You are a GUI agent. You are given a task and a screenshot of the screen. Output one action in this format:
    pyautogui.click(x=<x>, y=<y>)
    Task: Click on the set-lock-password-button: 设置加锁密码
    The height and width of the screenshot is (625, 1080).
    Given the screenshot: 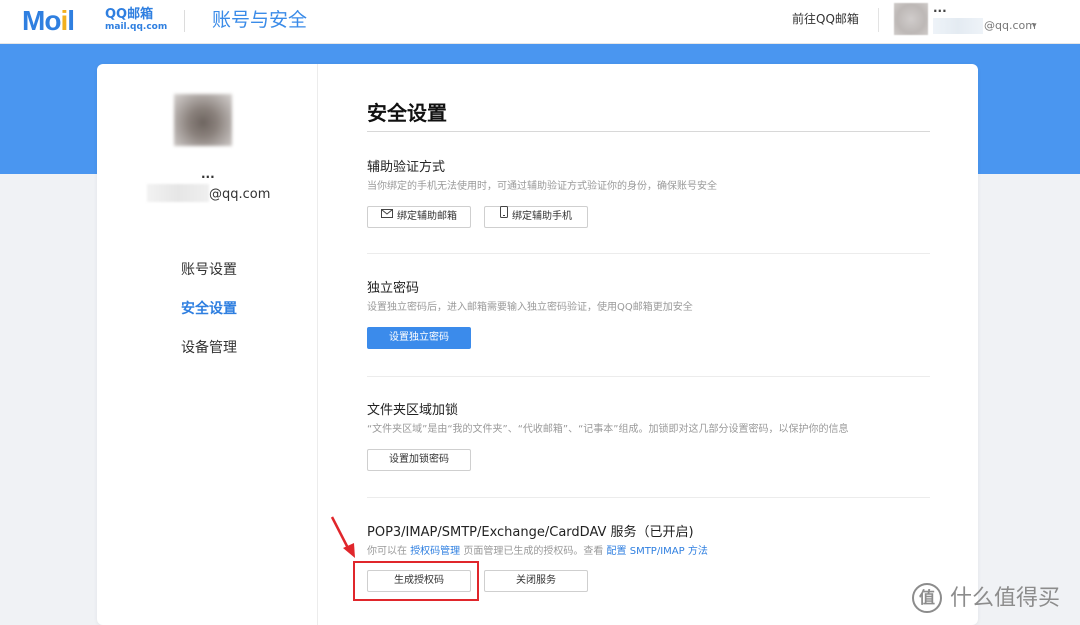 What is the action you would take?
    pyautogui.click(x=419, y=460)
    